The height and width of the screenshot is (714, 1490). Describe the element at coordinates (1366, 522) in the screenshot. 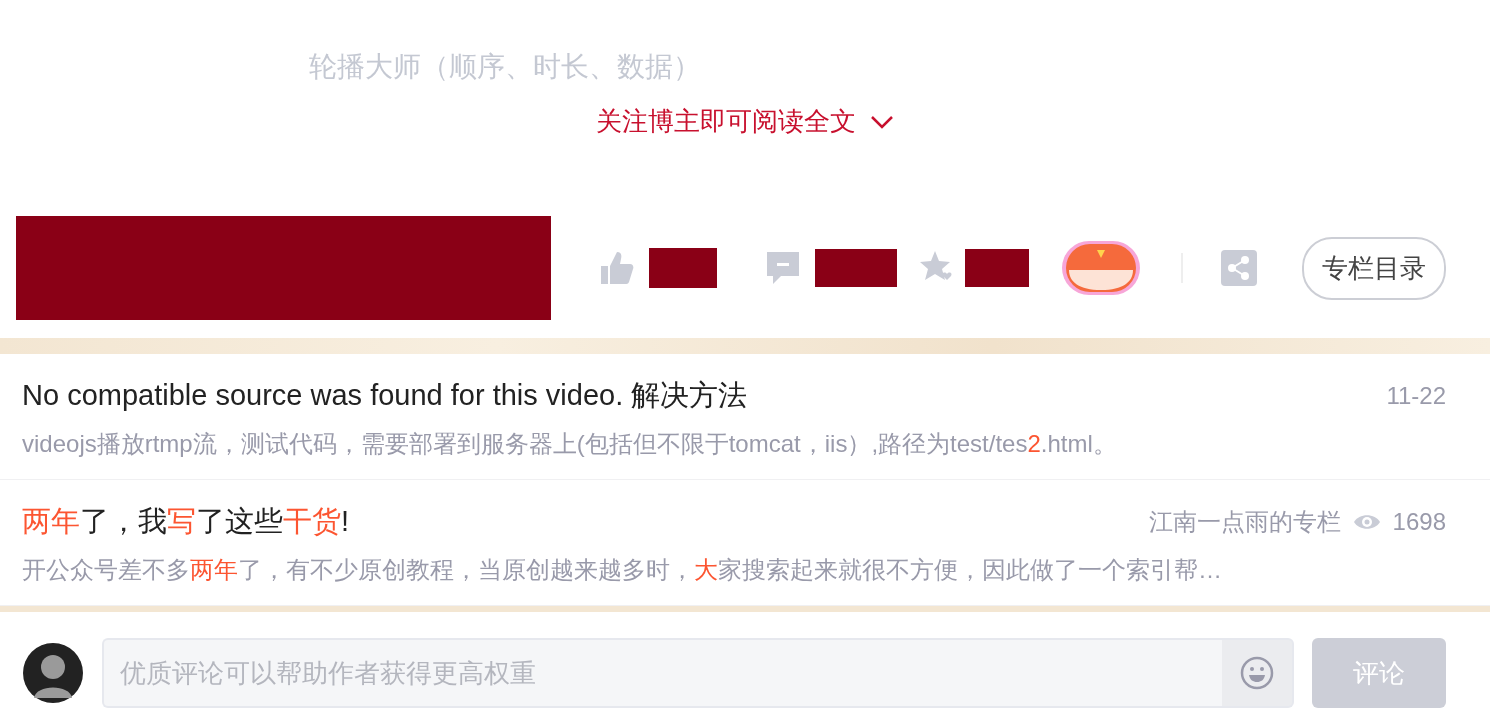

I see `eye-icon` at that location.